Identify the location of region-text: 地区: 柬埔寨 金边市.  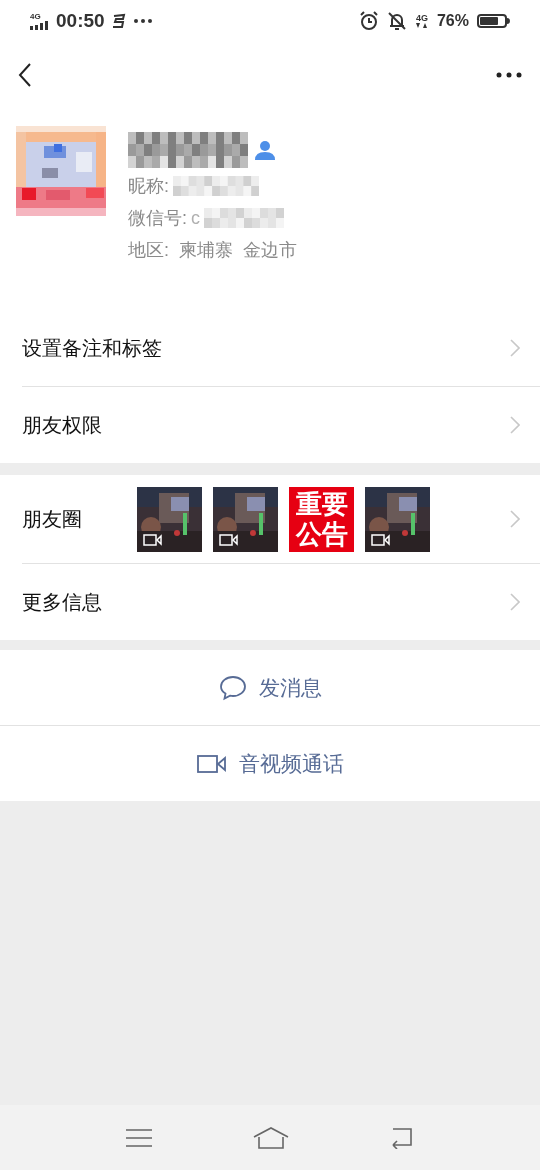
(212, 250).